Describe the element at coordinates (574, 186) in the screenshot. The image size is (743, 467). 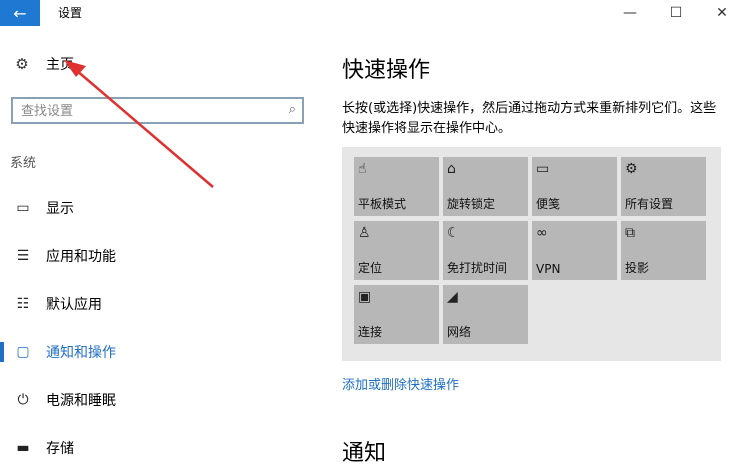
I see `tile-note: ▭ 便笺` at that location.